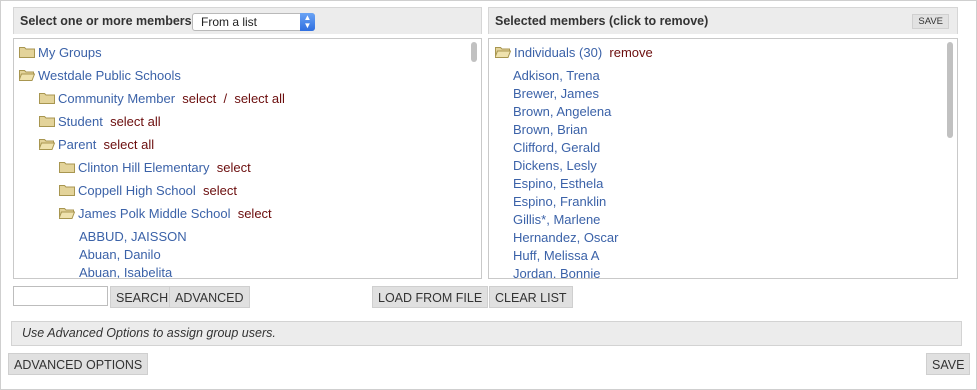  I want to click on tree-item-clinton-hill: Clinton Hill Elementary select, so click(155, 168).